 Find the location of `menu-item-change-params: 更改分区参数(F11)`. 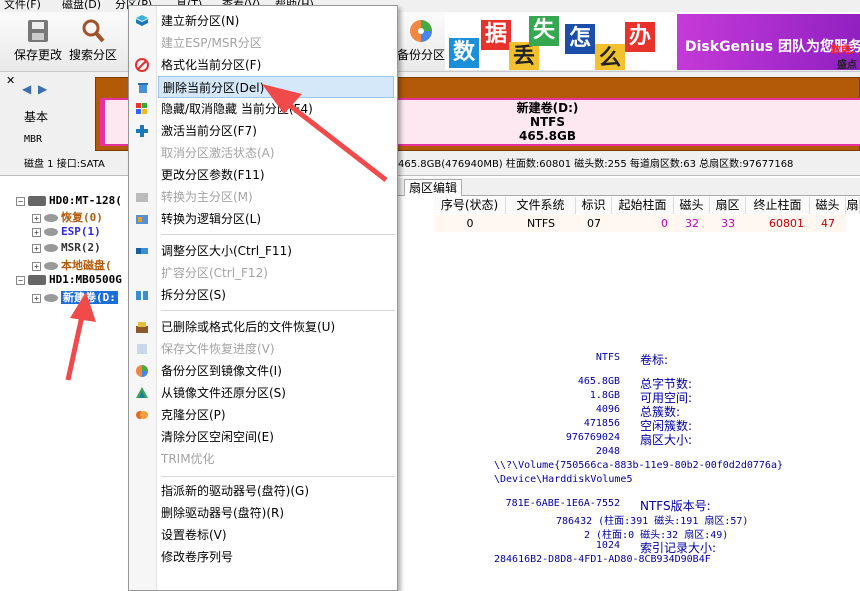

menu-item-change-params: 更改分区参数(F11) is located at coordinates (277, 175).